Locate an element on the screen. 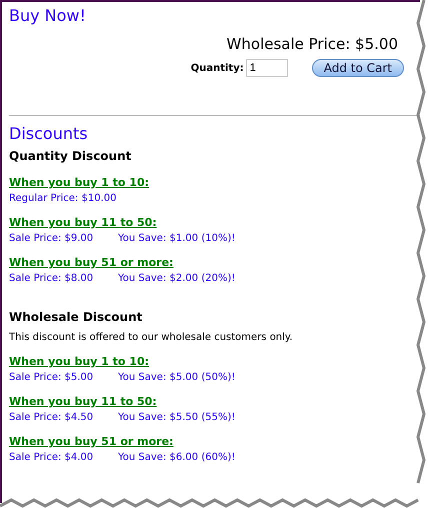  quantity-input: 1 is located at coordinates (267, 68).